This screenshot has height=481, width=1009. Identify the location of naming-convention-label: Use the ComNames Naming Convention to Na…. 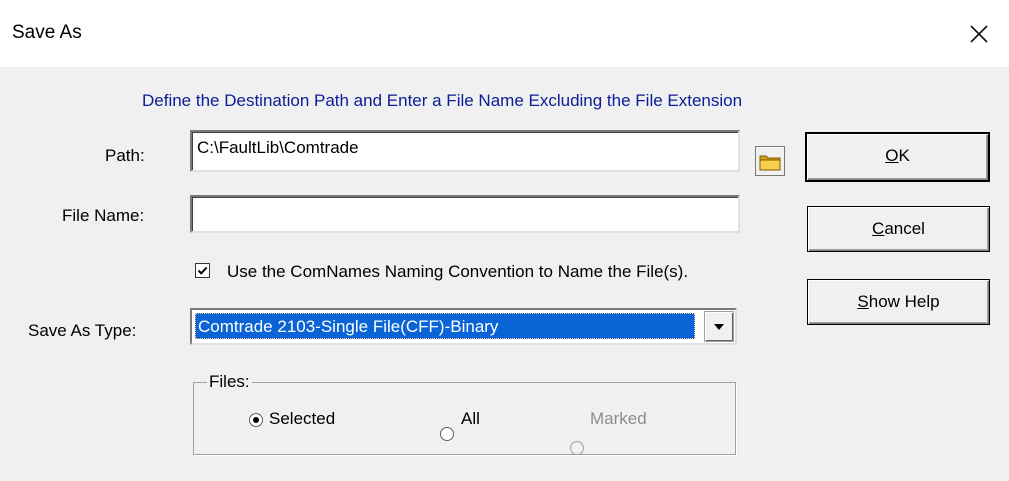
(458, 271).